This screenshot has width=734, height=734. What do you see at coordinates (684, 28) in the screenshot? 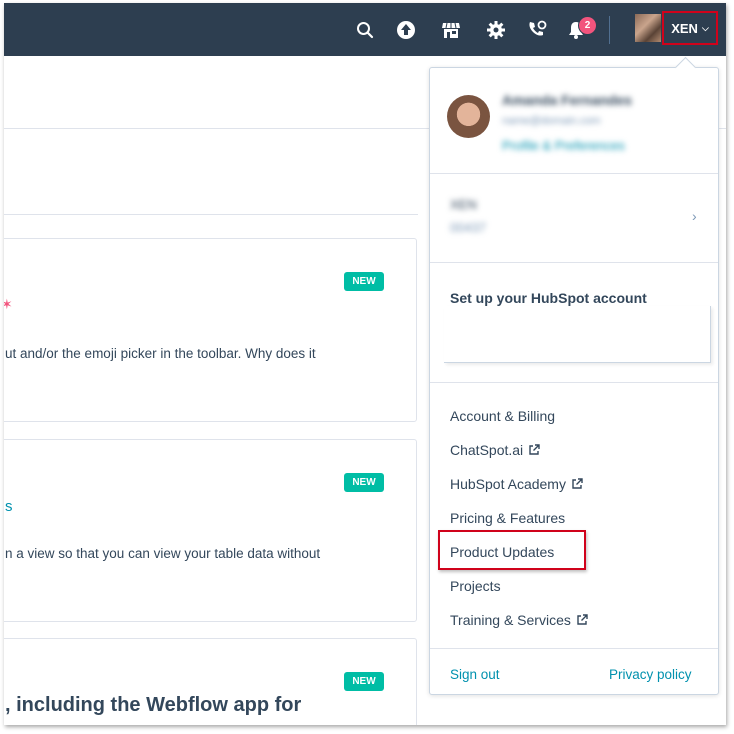
I see `account-label: XEN` at bounding box center [684, 28].